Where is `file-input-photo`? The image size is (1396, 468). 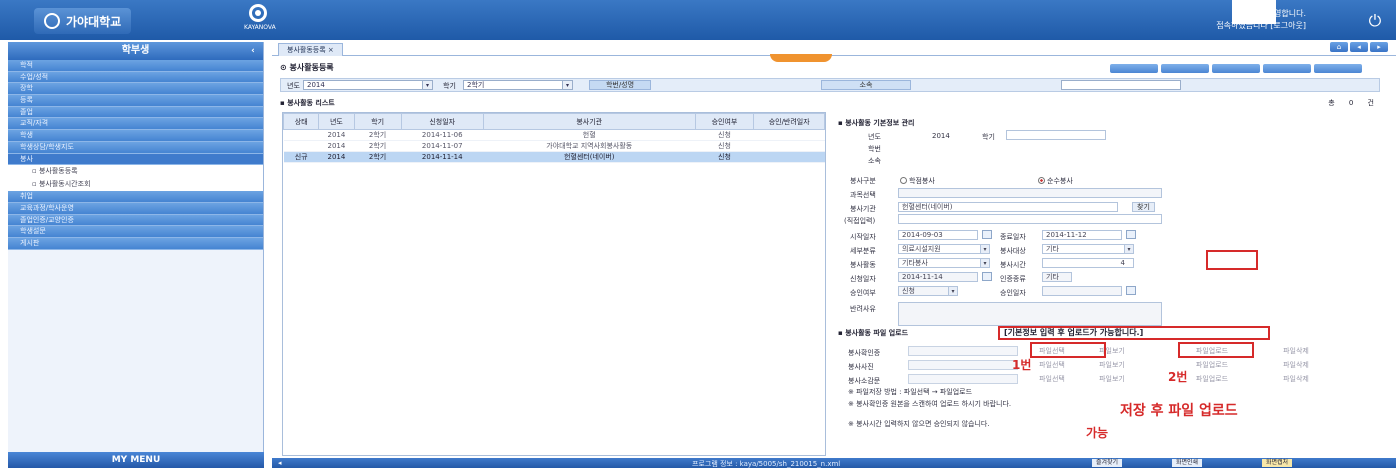
file-input-photo is located at coordinates (963, 365).